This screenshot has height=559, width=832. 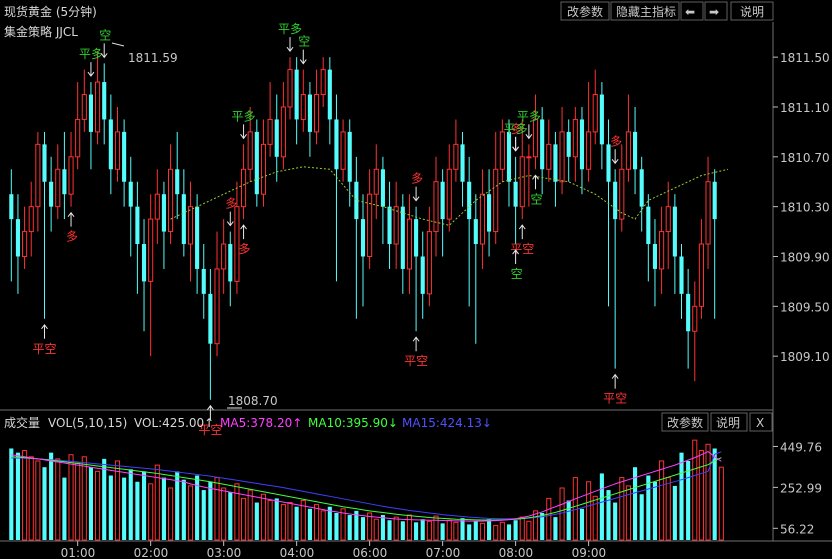 What do you see at coordinates (752, 11) in the screenshot?
I see `help-button: 说明` at bounding box center [752, 11].